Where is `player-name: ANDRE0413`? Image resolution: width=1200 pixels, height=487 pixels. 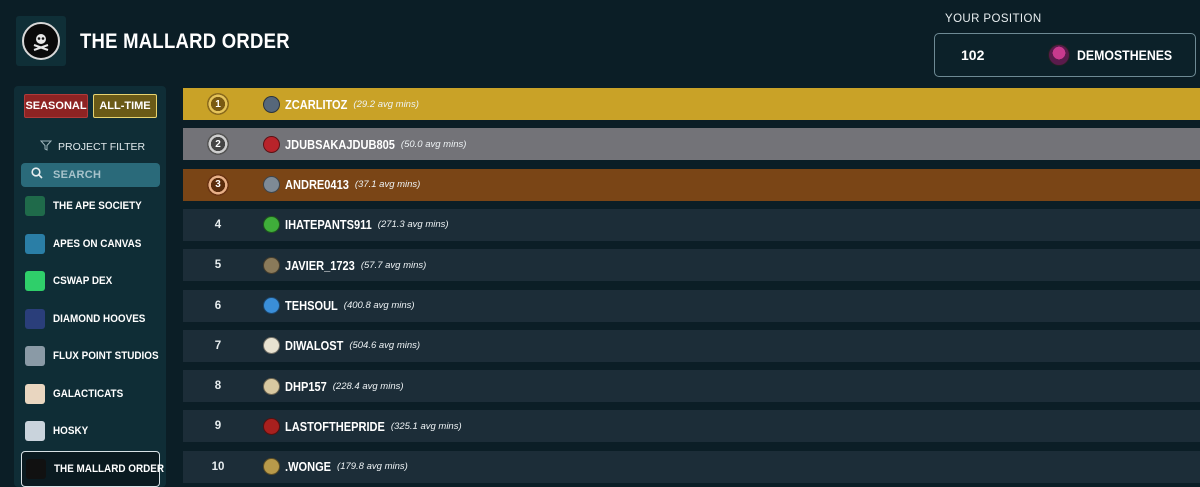
player-name: ANDRE0413 is located at coordinates (317, 184).